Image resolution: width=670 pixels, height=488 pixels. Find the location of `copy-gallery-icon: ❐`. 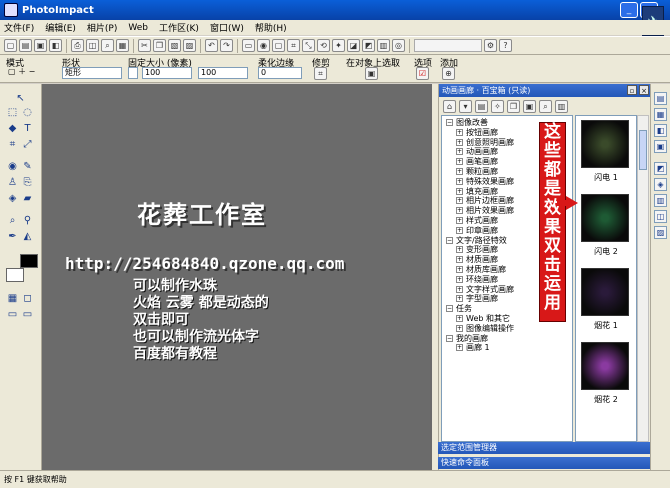

copy-gallery-icon: ❐ is located at coordinates (513, 106).